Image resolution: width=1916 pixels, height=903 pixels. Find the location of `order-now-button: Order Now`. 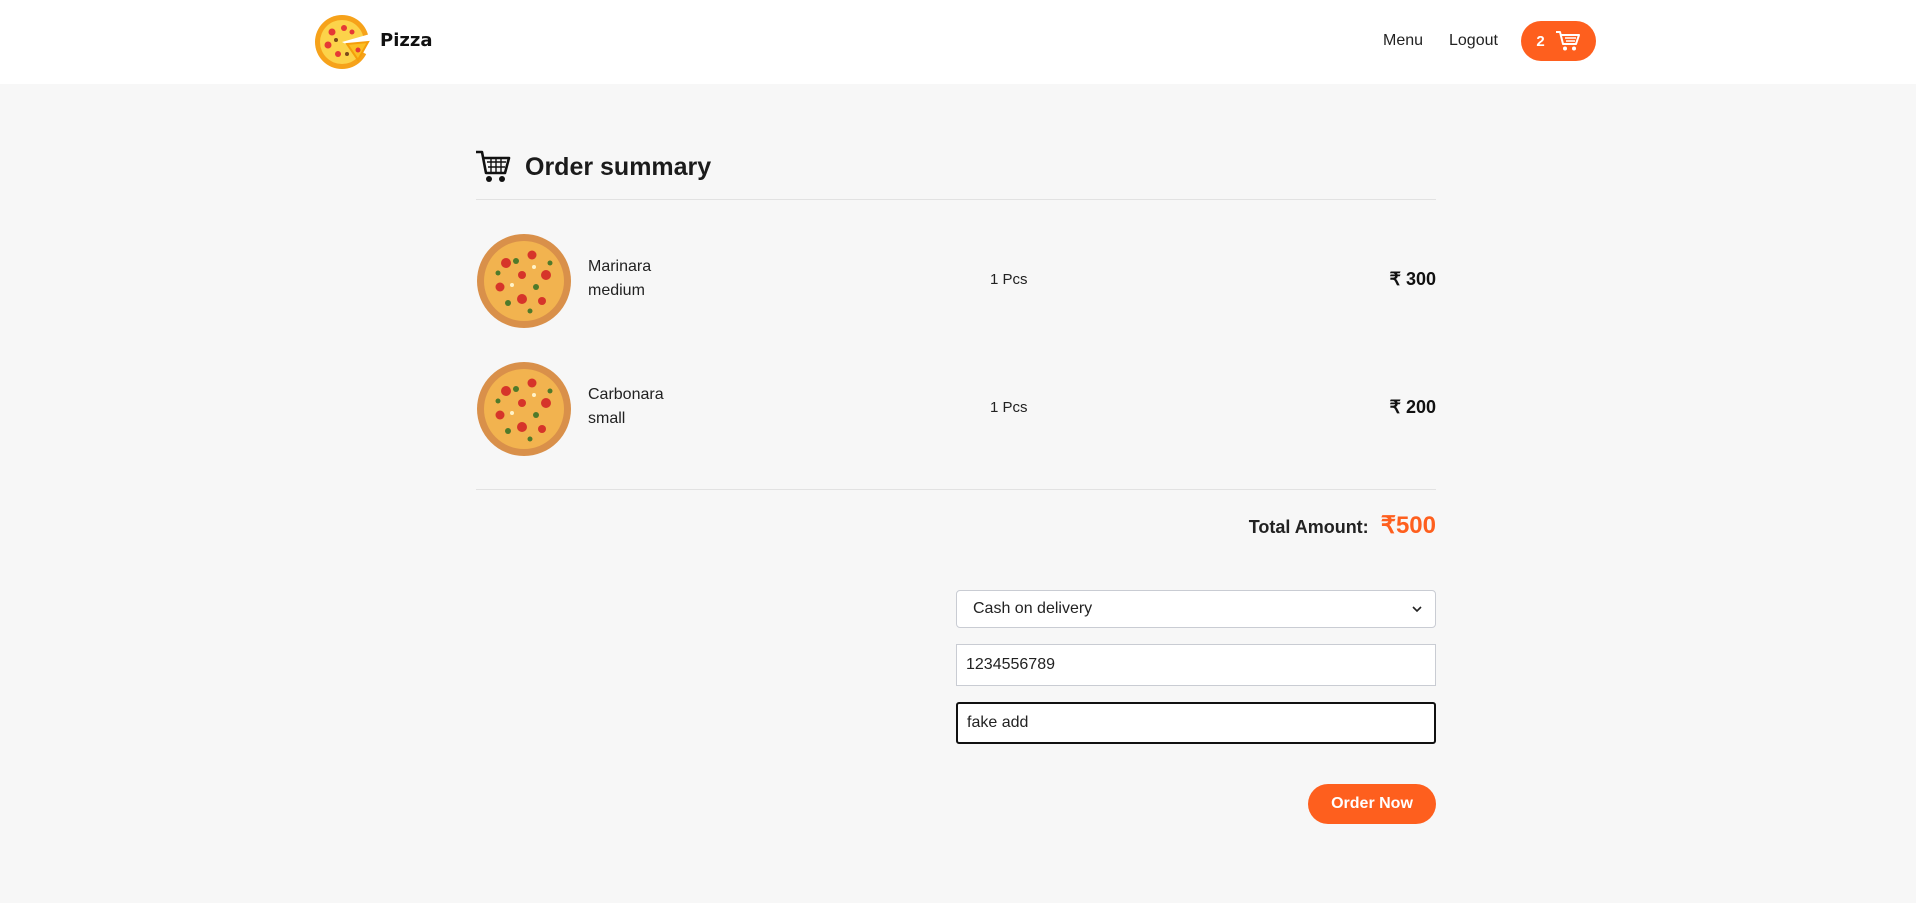

order-now-button: Order Now is located at coordinates (1372, 804).